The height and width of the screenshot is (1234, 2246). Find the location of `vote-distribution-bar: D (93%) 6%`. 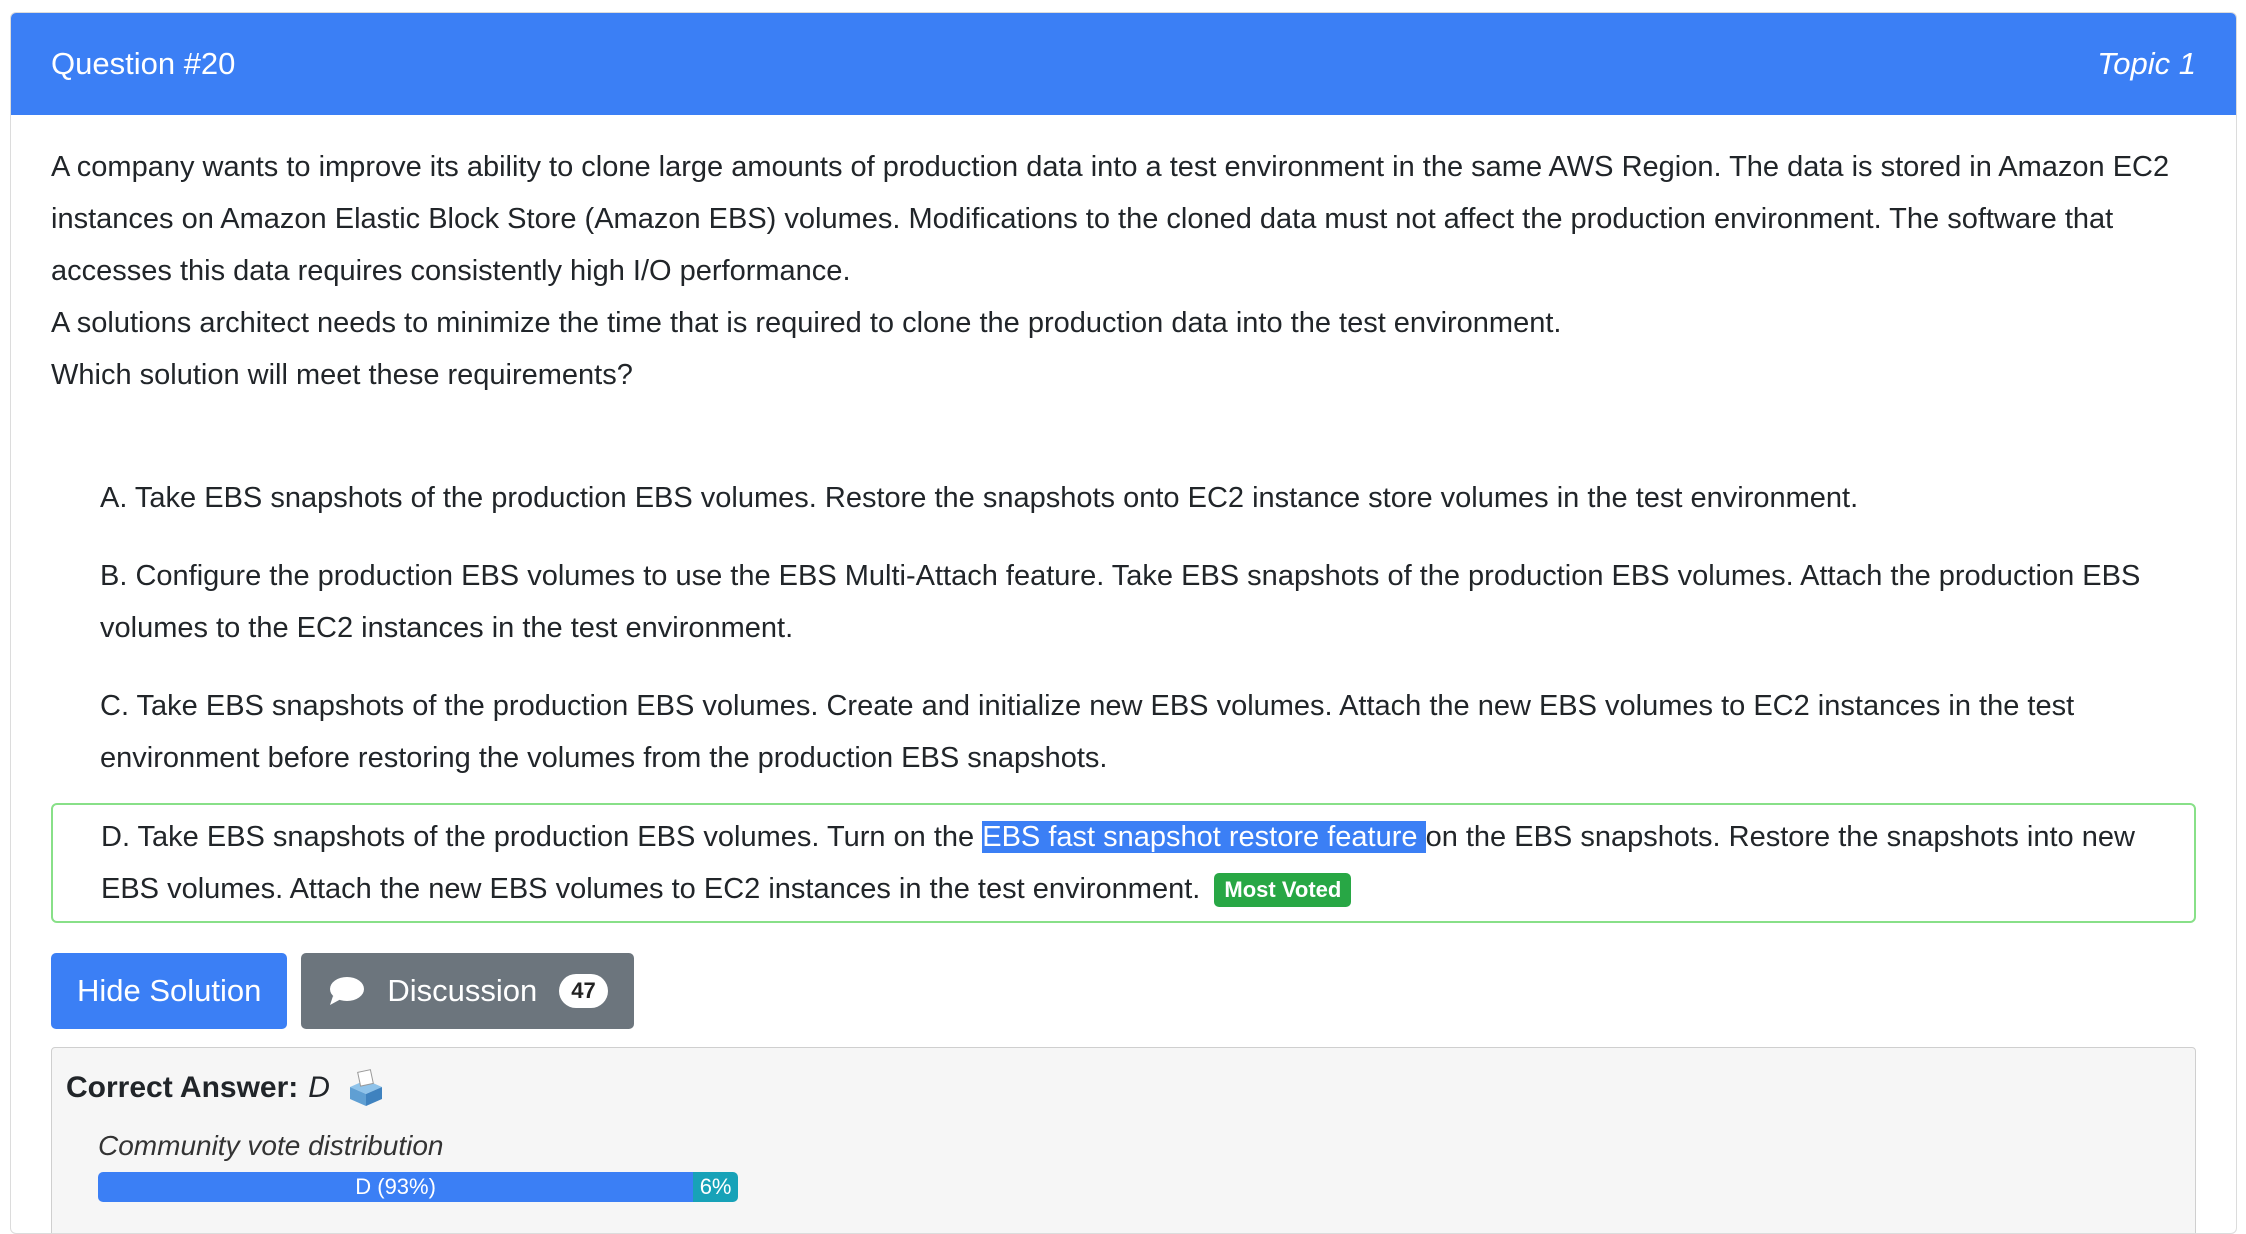

vote-distribution-bar: D (93%) 6% is located at coordinates (418, 1187).